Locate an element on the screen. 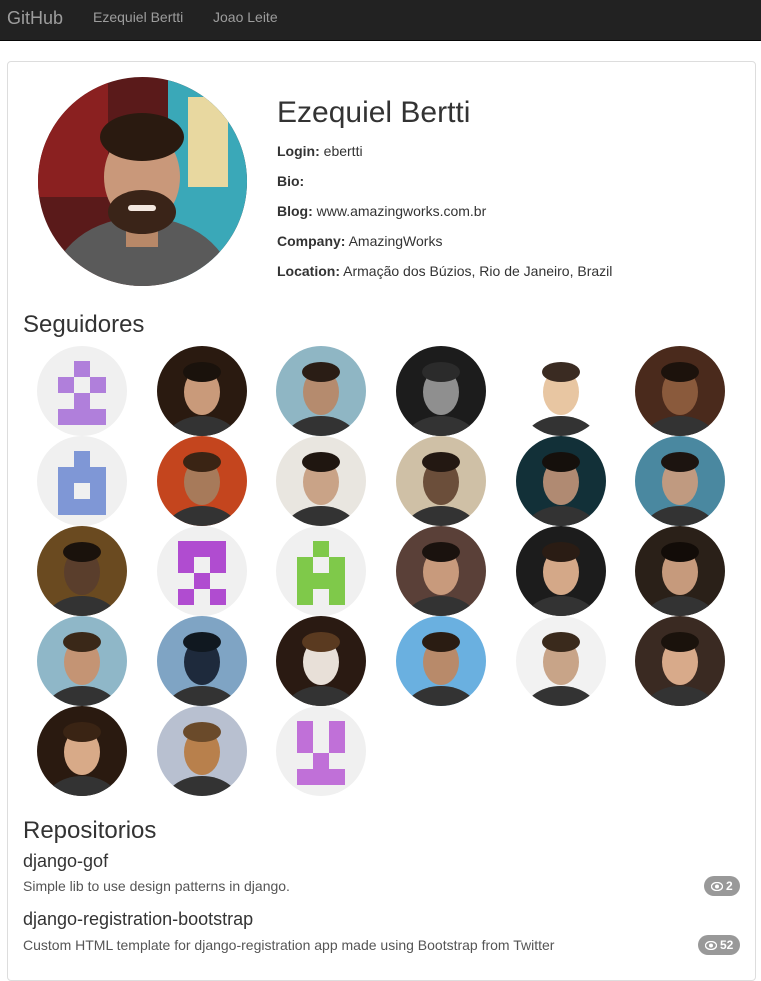 Image resolution: width=761 pixels, height=981 pixels. repo-name: django-registration-bootstrap is located at coordinates (138, 919).